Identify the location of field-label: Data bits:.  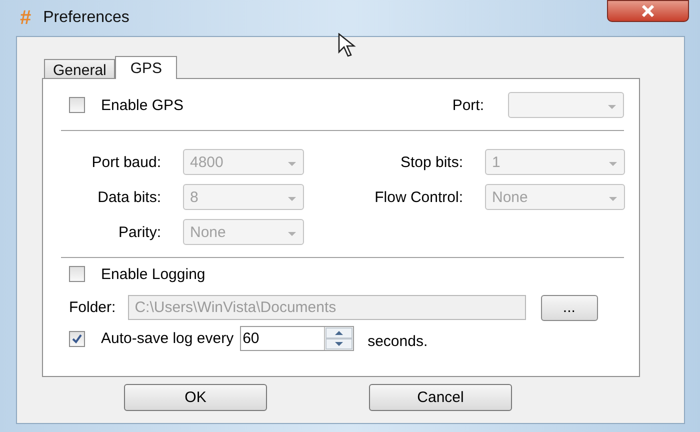
(128, 197).